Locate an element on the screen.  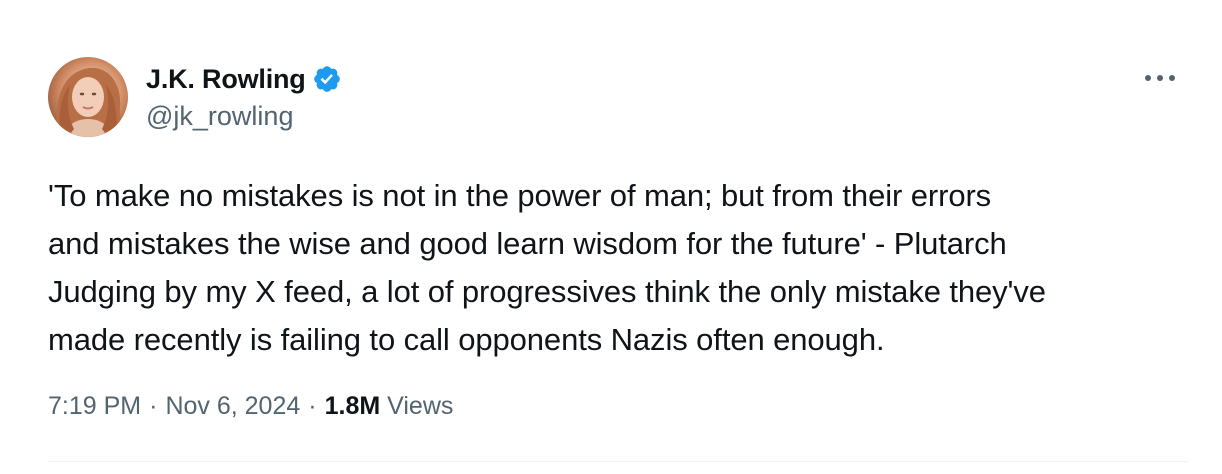
profile-photo-icon is located at coordinates (90, 102).